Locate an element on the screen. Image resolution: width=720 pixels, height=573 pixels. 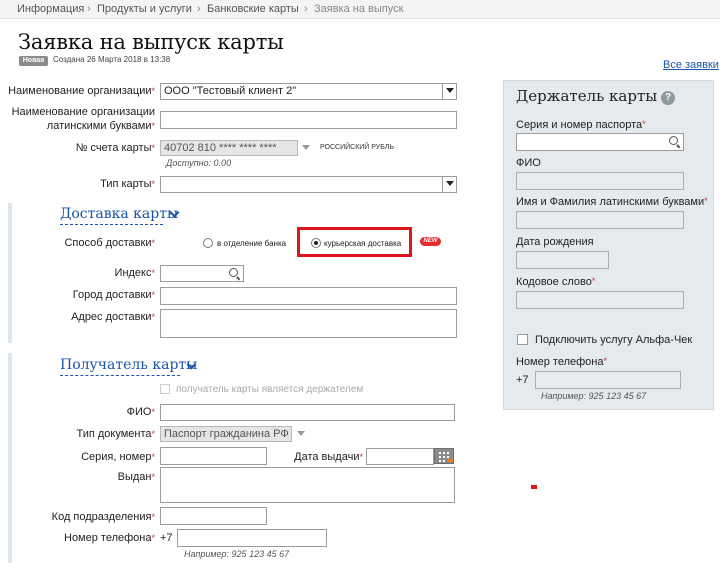
calendar-icon is located at coordinates (444, 456).